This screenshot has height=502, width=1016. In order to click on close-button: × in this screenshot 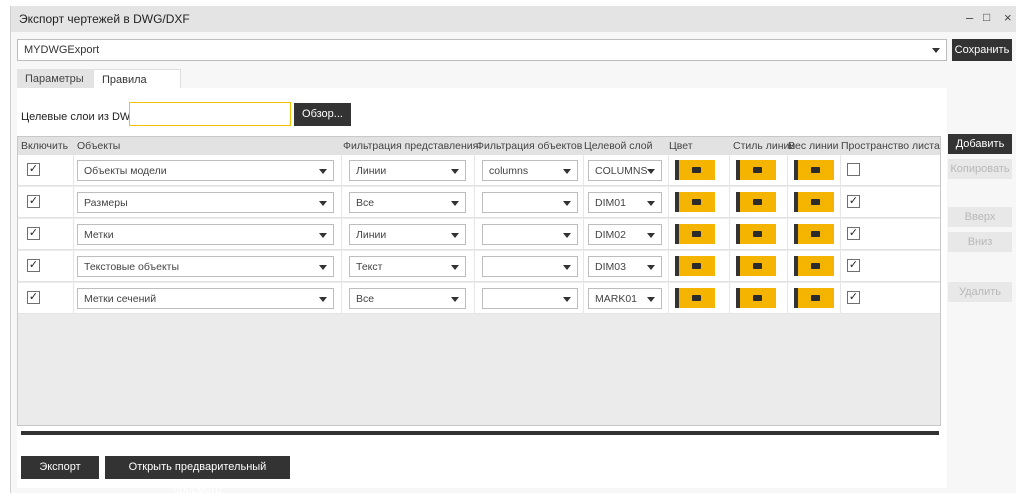, I will do `click(1008, 17)`.